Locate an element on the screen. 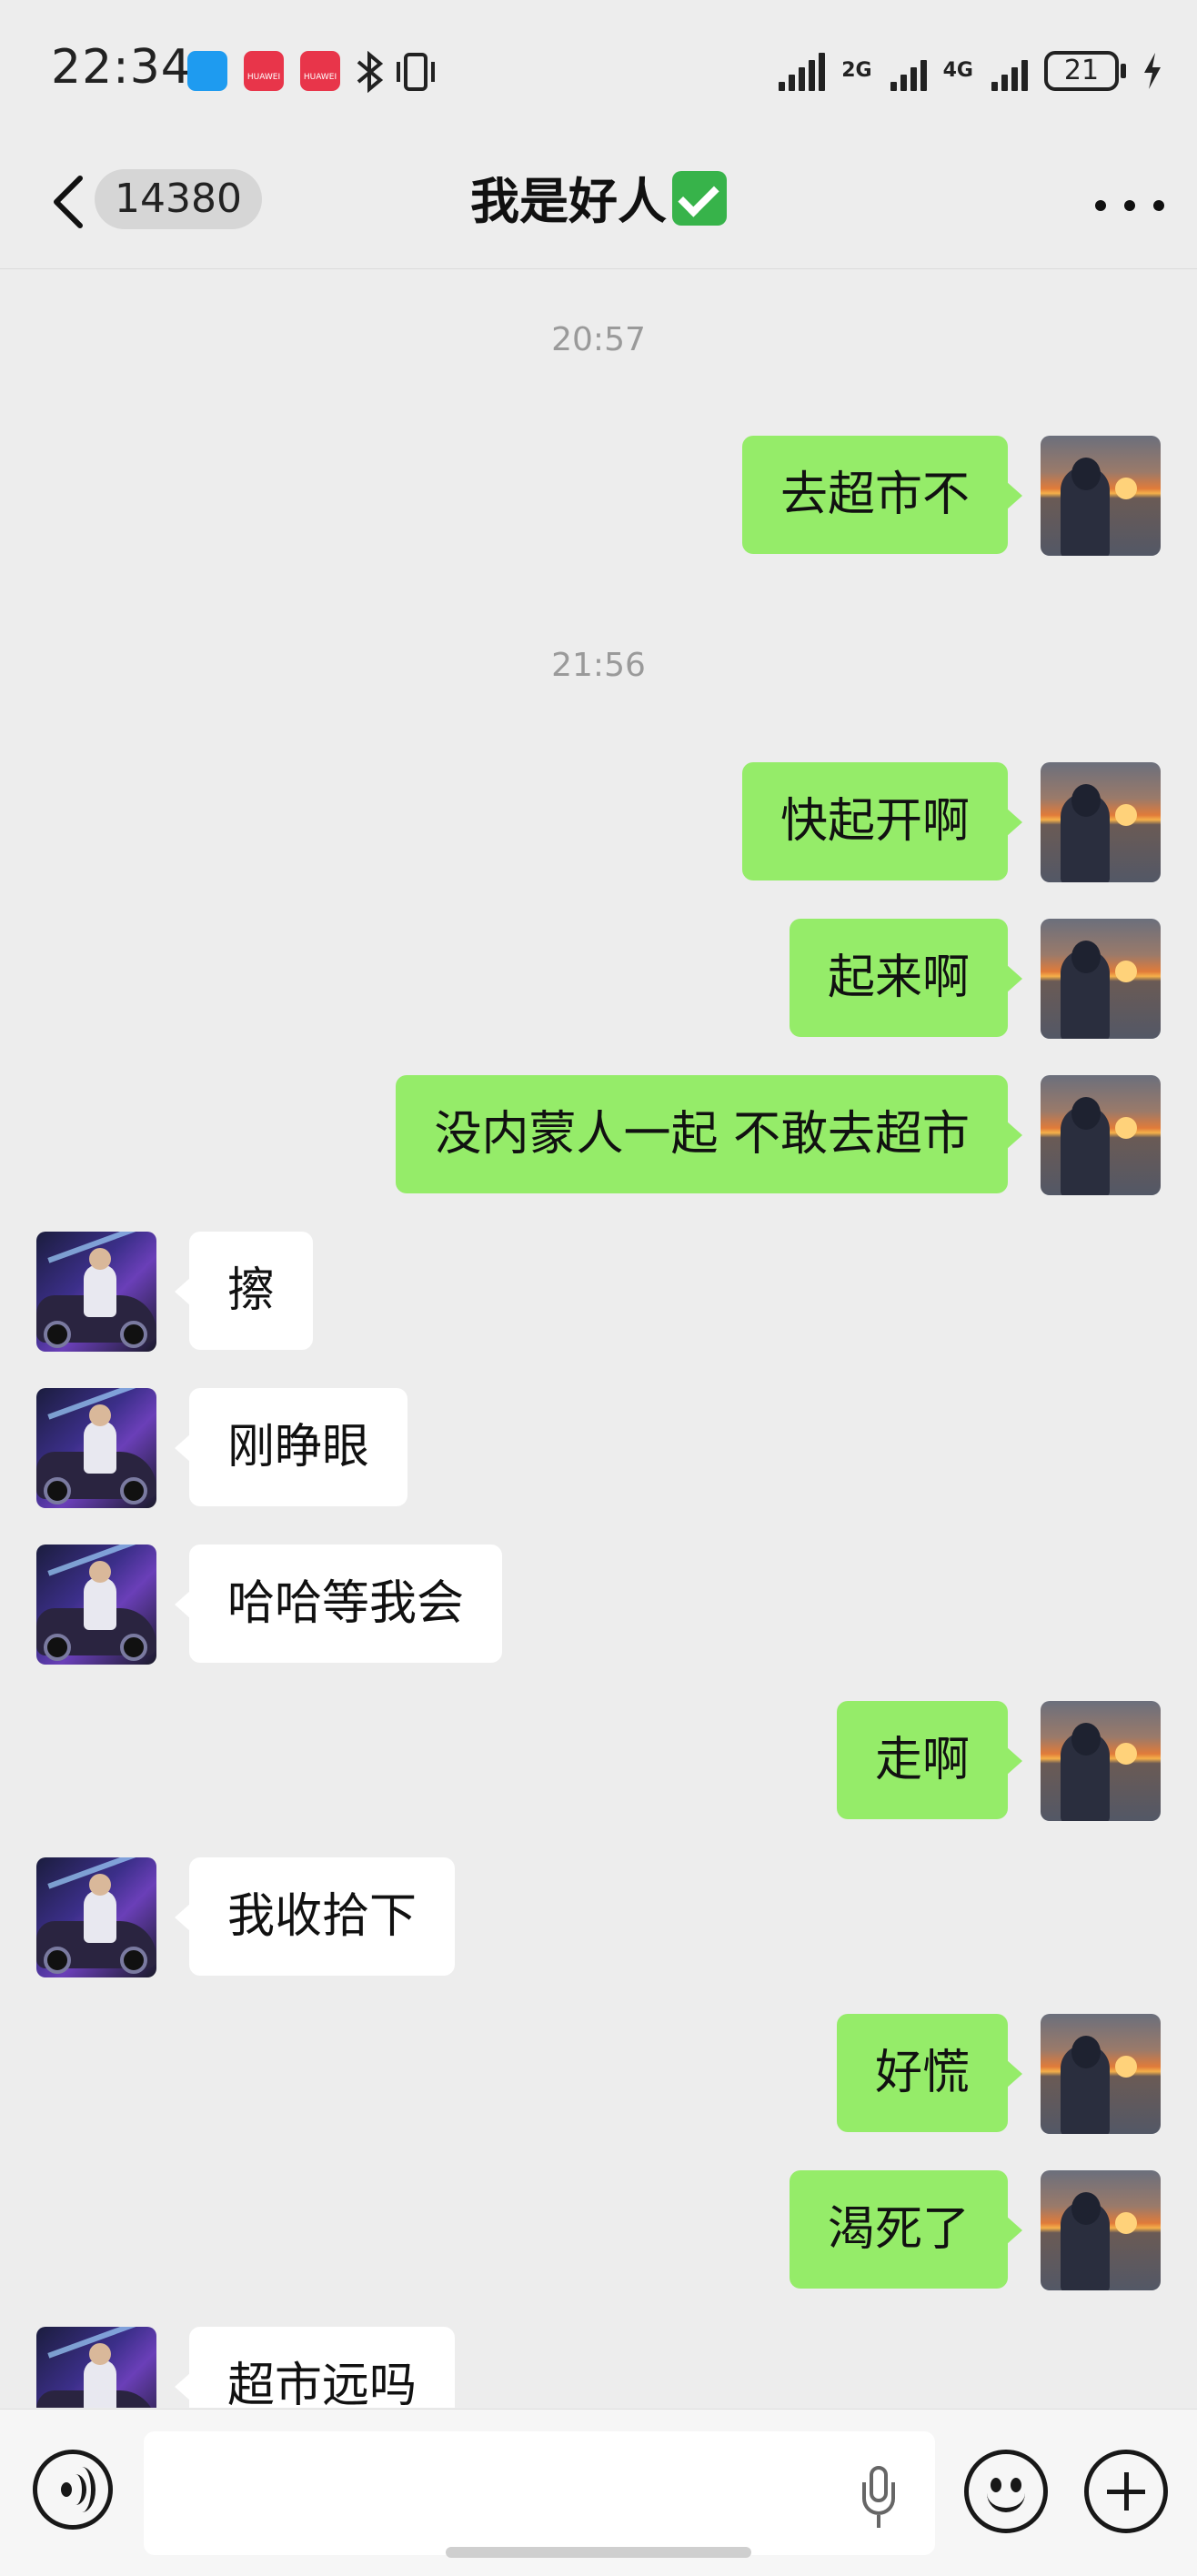 Image resolution: width=1197 pixels, height=2576 pixels. huawei-app-icon-2: HUAWEI is located at coordinates (320, 71).